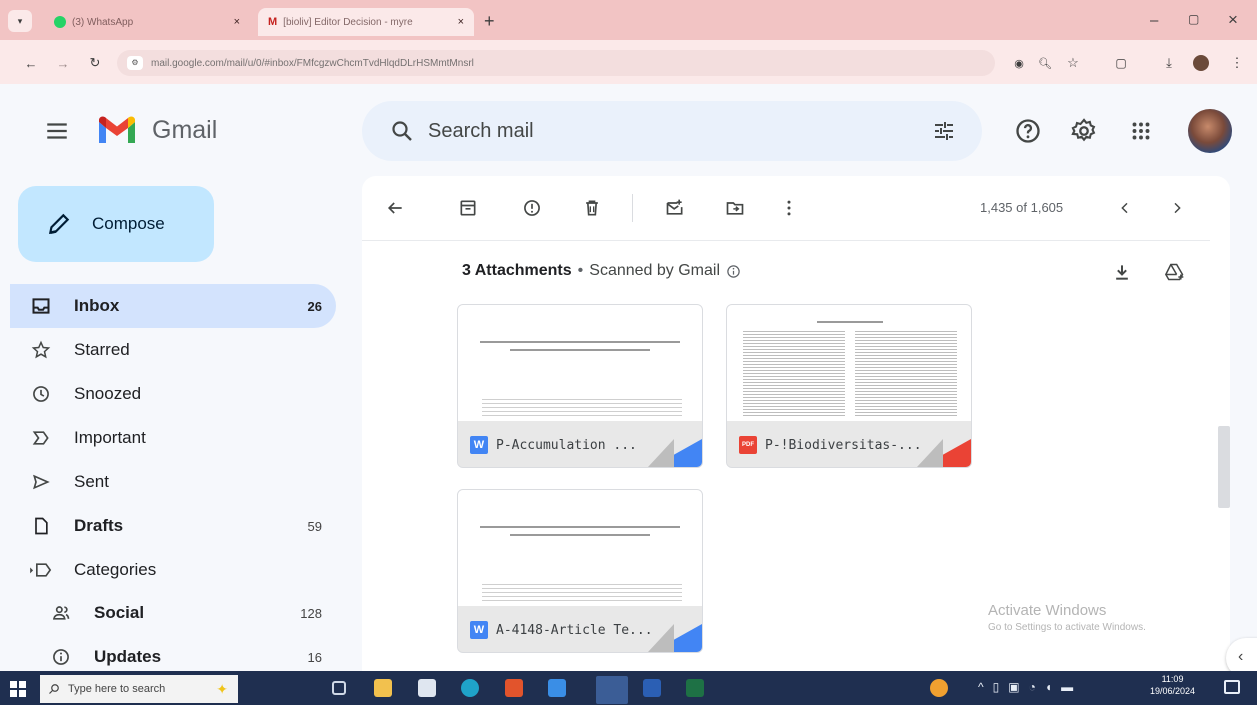 The image size is (1257, 705). I want to click on bookmark-star-icon: ☆, so click(1073, 63).